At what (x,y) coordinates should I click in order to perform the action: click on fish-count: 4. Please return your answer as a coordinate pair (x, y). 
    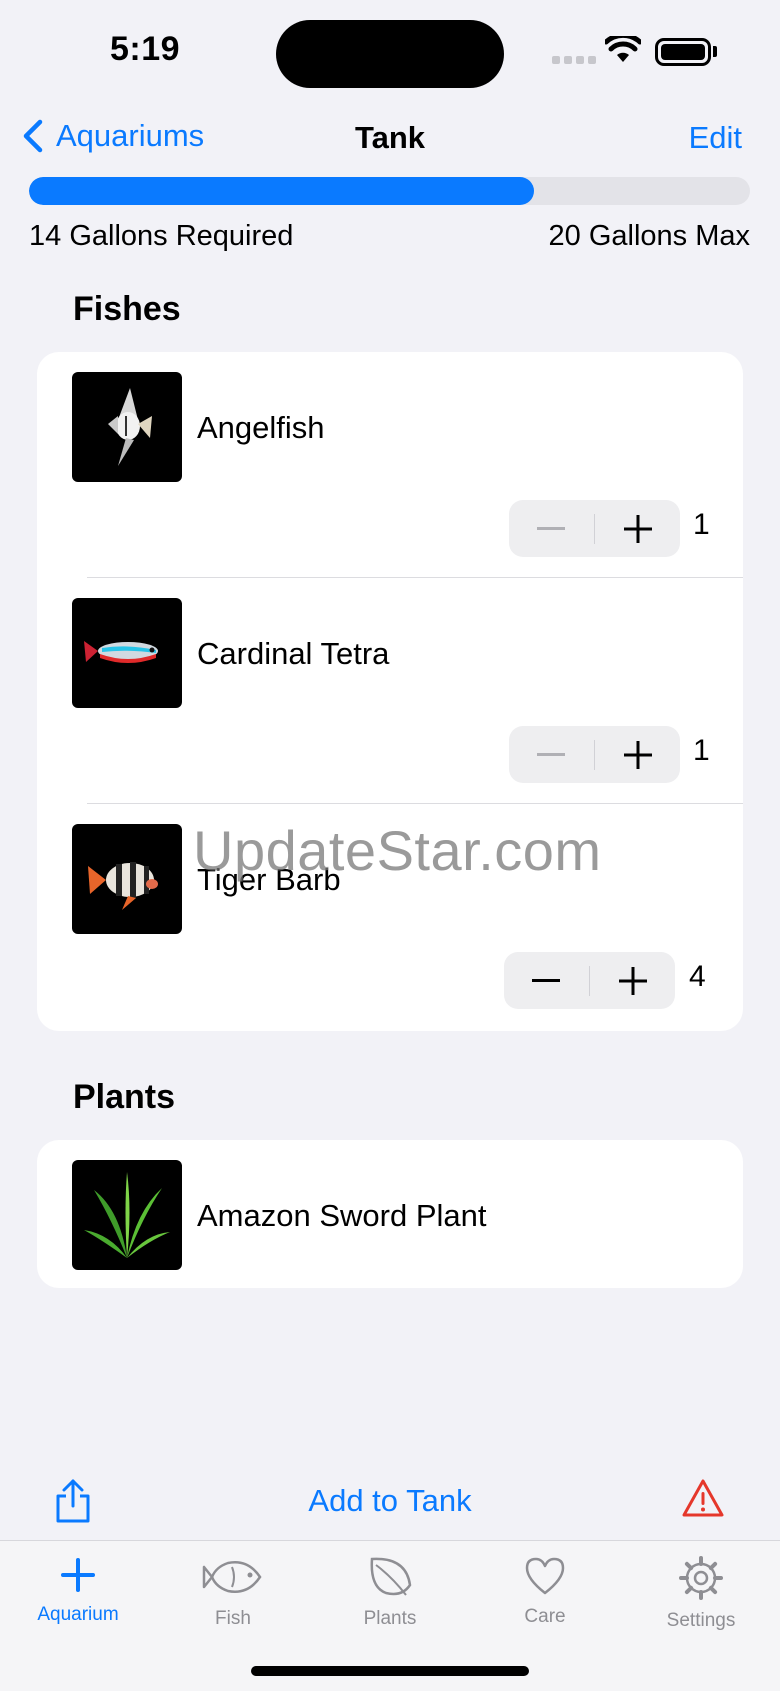
    Looking at the image, I should click on (697, 976).